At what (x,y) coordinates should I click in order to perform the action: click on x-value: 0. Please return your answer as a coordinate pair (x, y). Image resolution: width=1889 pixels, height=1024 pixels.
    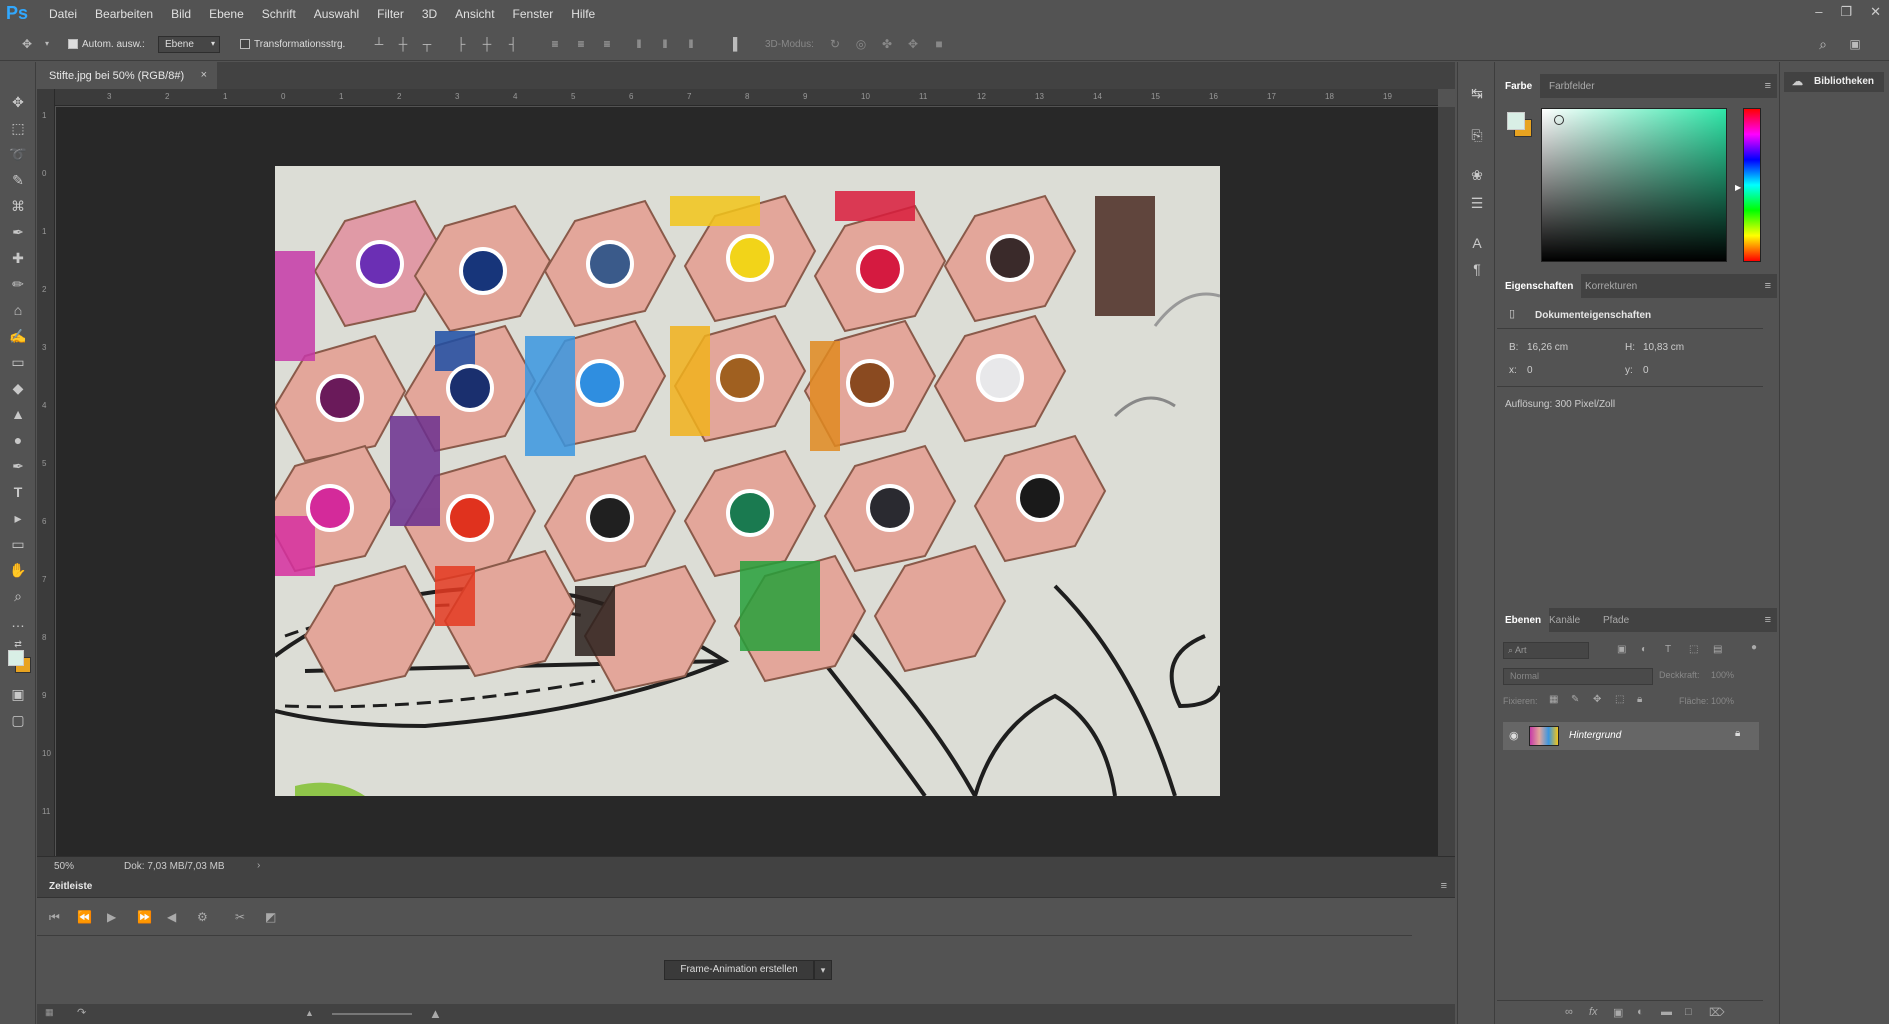
    Looking at the image, I should click on (1530, 370).